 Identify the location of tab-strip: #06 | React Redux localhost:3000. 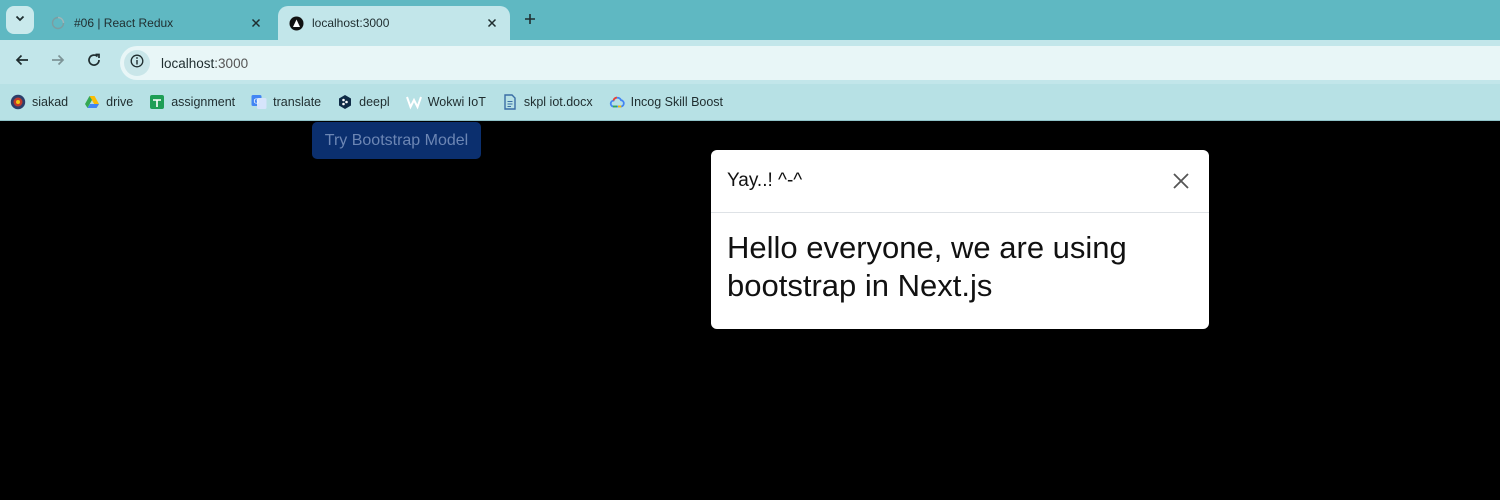
(750, 20).